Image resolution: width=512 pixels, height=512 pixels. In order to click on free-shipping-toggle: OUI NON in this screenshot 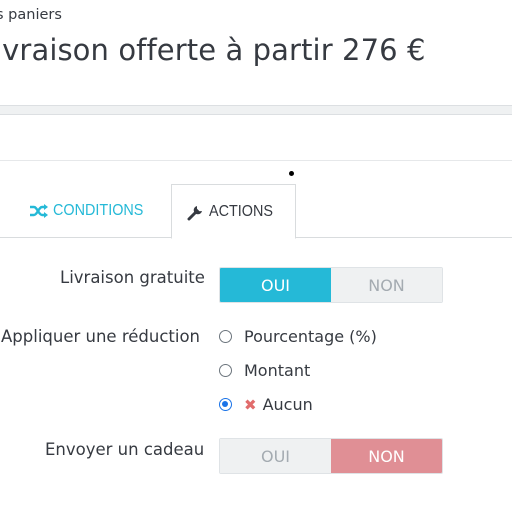, I will do `click(331, 285)`.